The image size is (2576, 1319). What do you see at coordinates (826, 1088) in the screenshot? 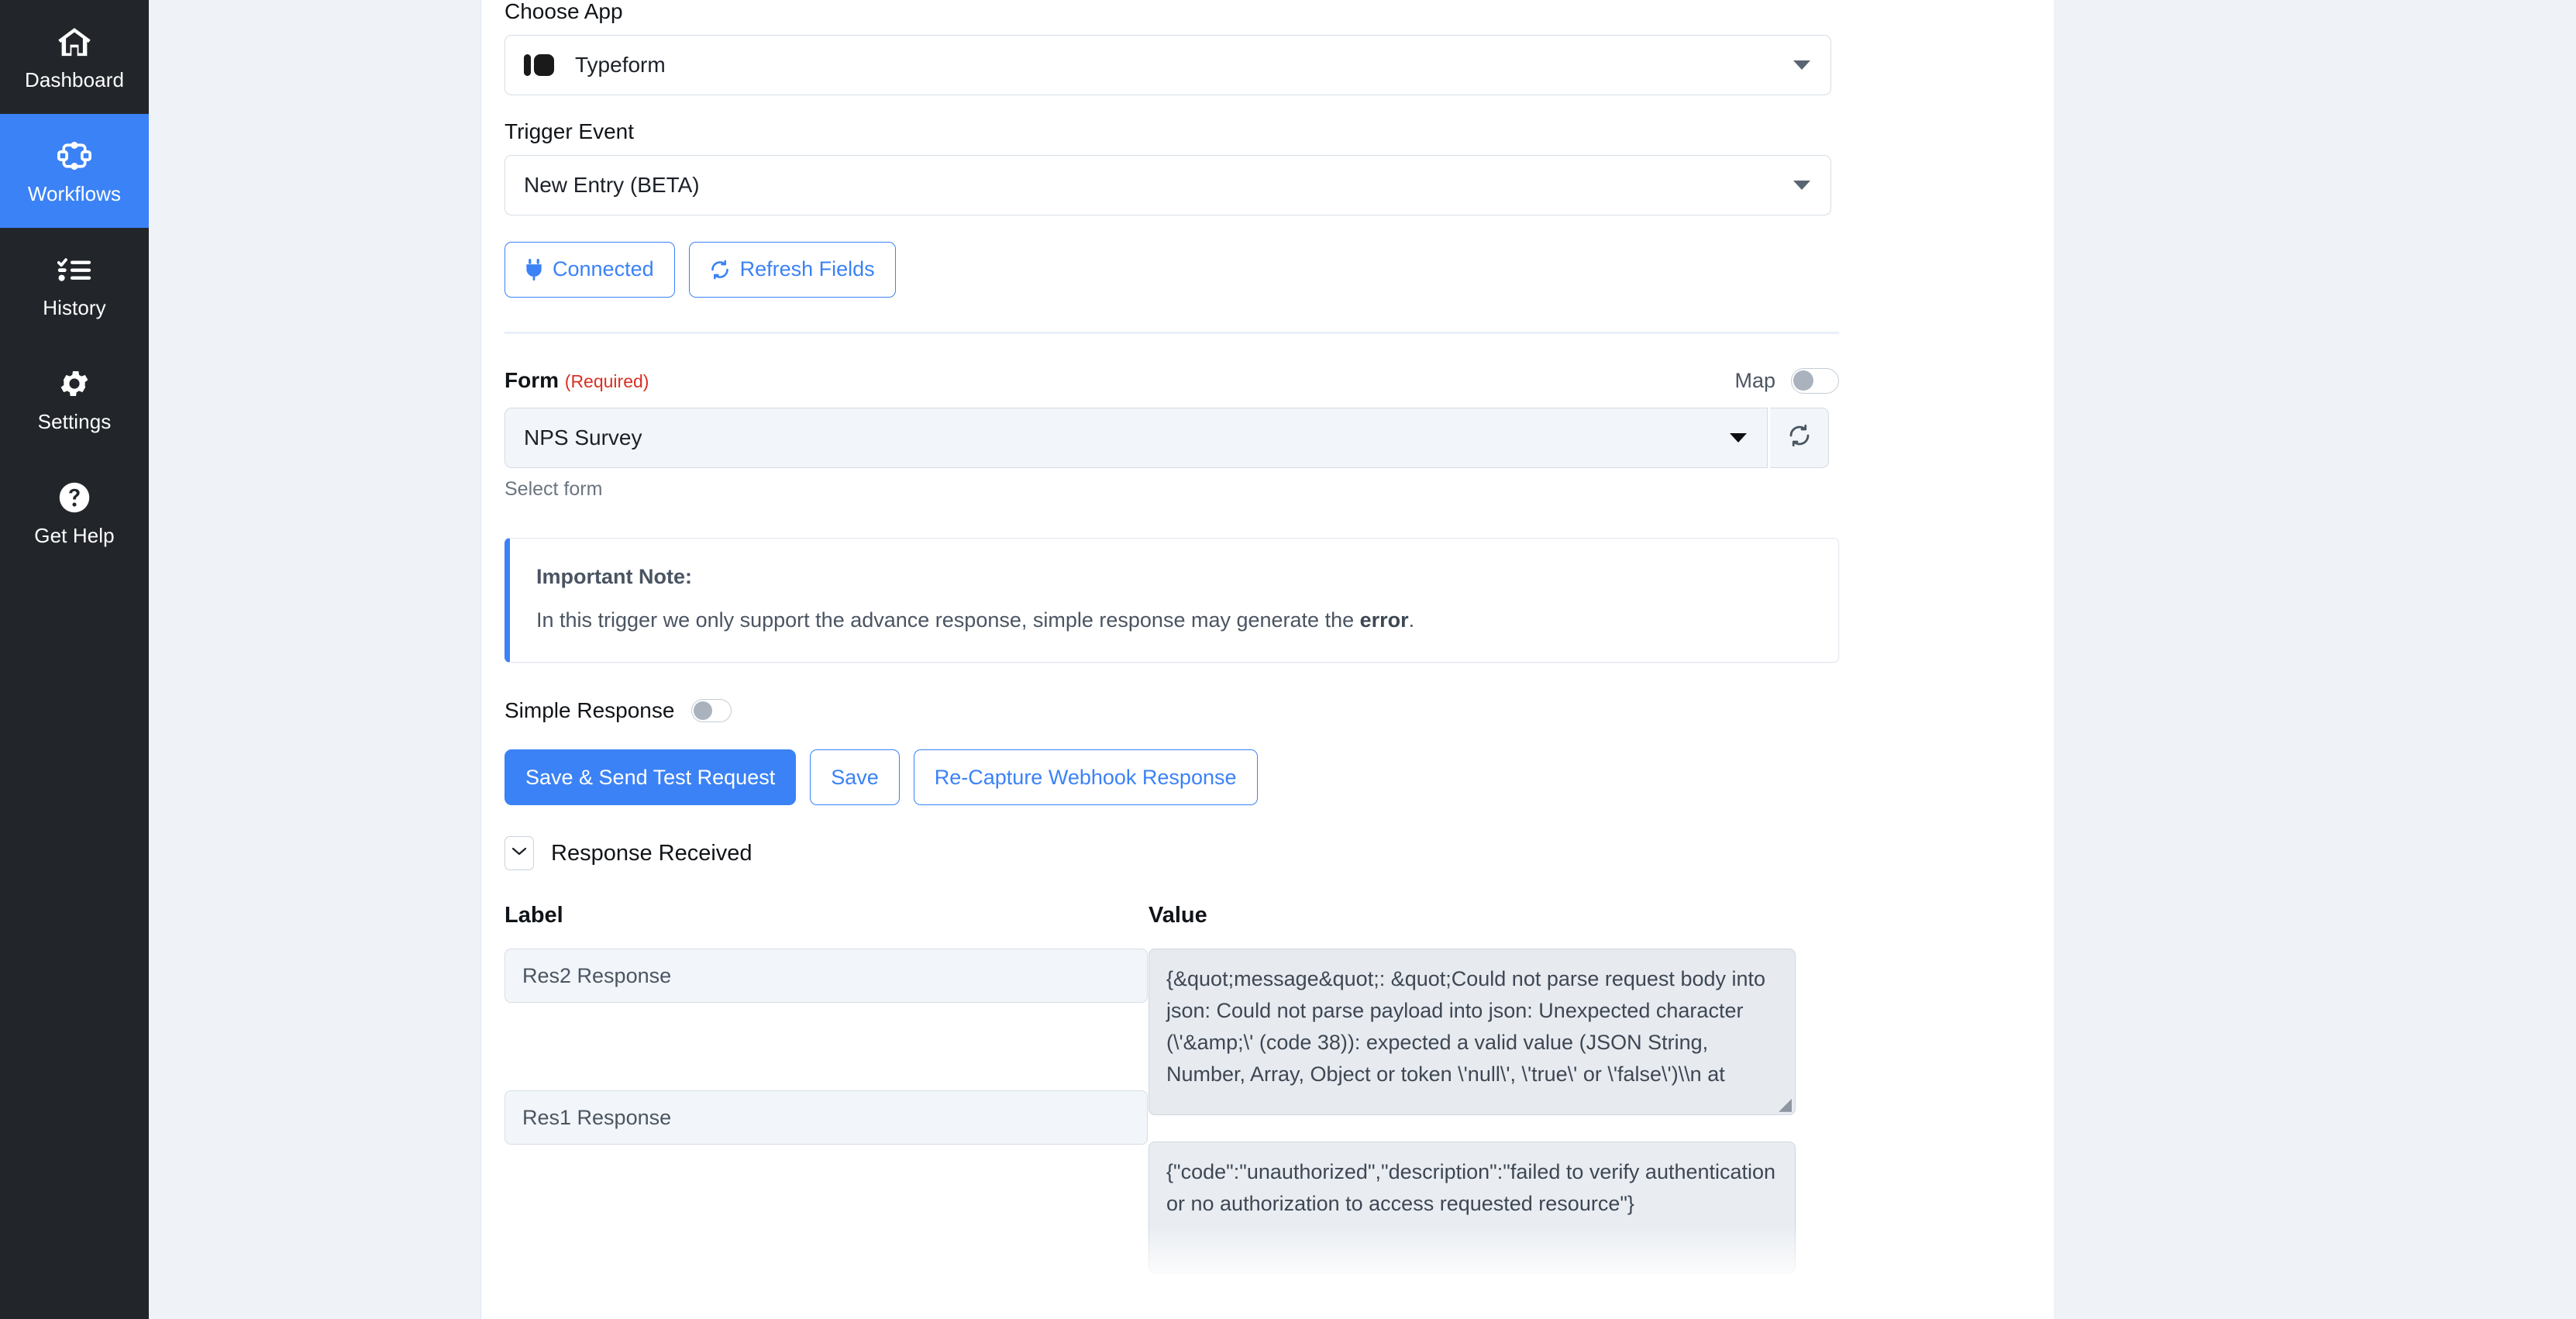
I see `label-column: Label Res2 Response Res1 Response` at bounding box center [826, 1088].